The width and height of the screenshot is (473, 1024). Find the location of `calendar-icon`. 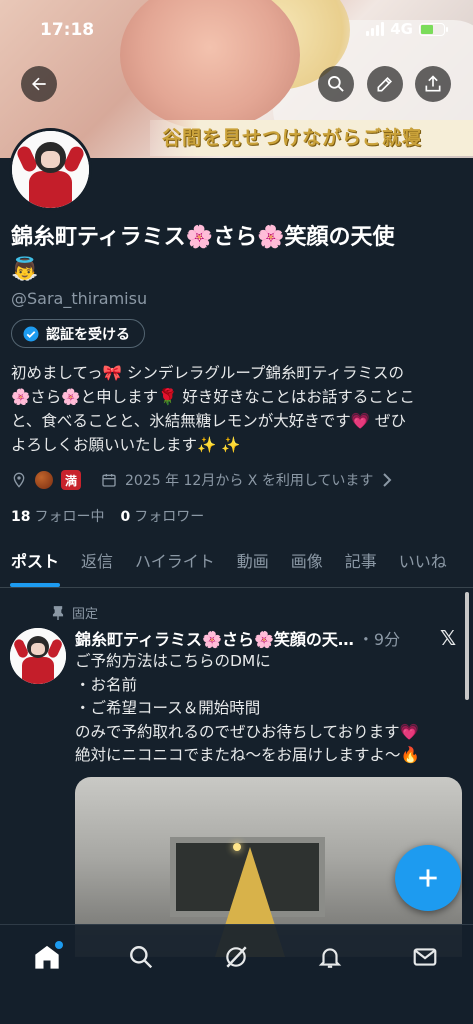

calendar-icon is located at coordinates (109, 480).